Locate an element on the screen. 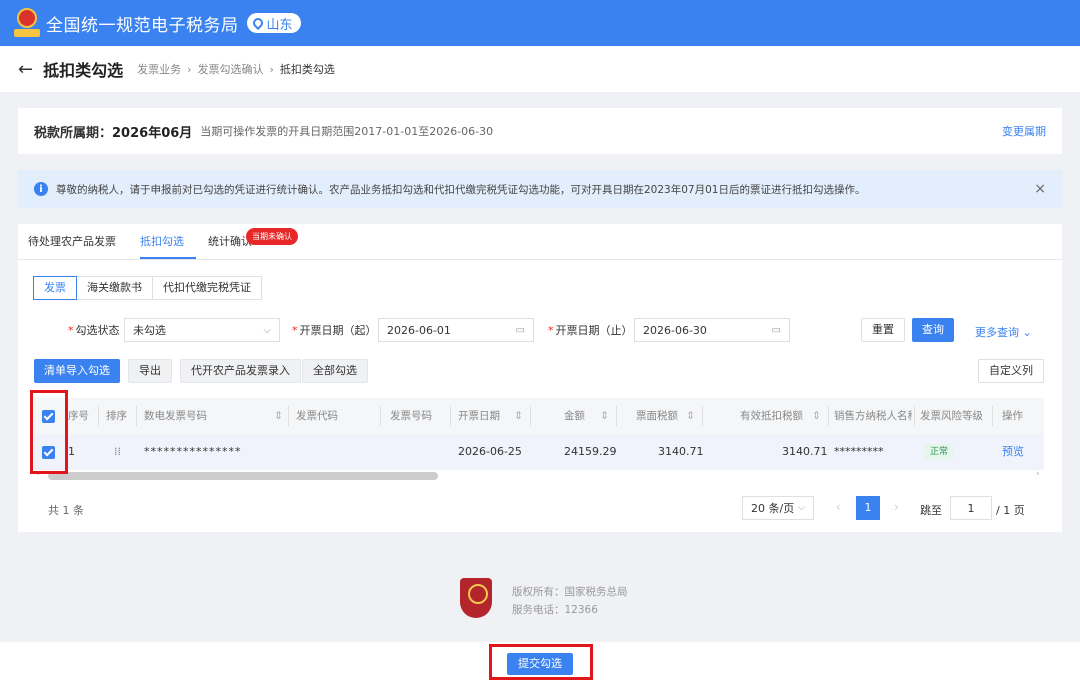  row-seller: ********* is located at coordinates (859, 451).